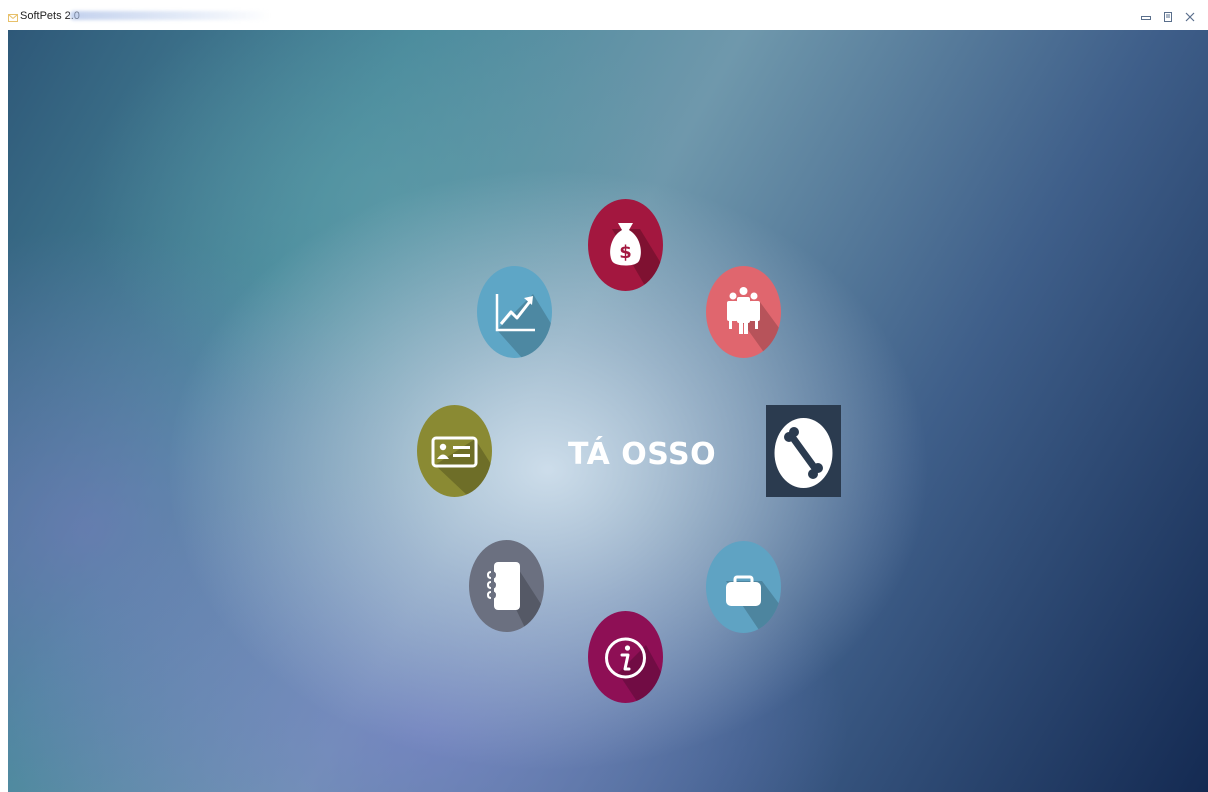  I want to click on id-card-icon, so click(461, 466).